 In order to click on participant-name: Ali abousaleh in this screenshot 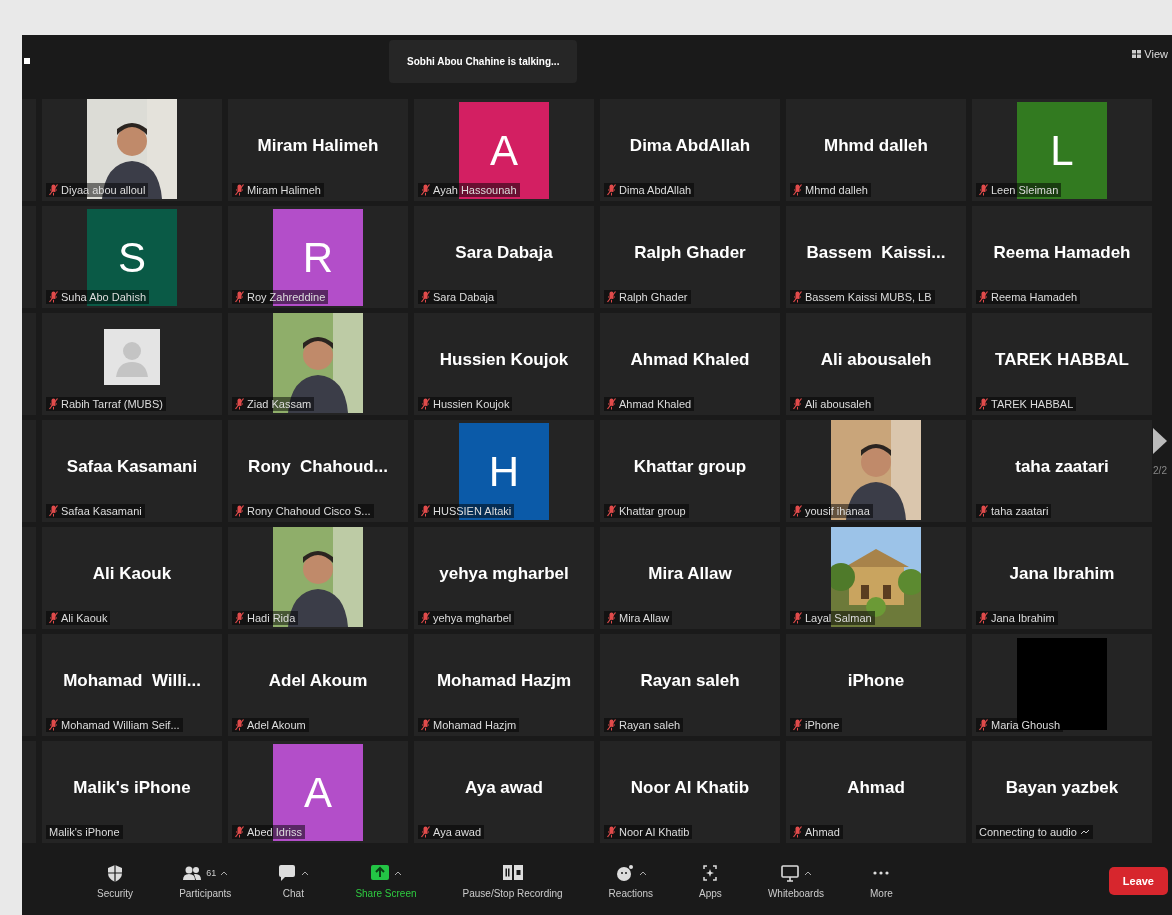, I will do `click(876, 360)`.